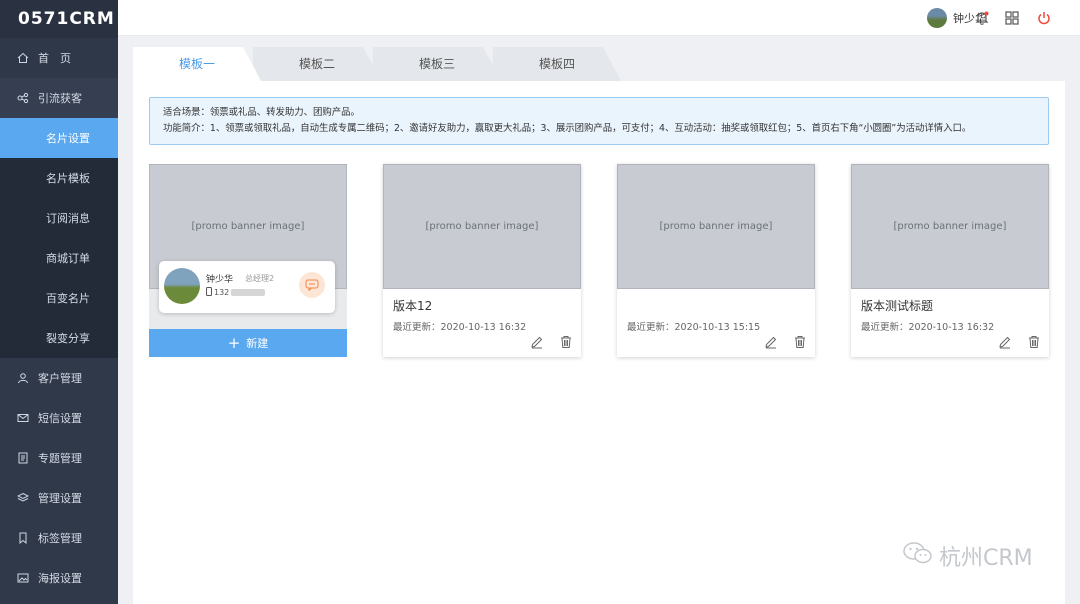 This screenshot has width=1080, height=604. I want to click on new-template-button: + 新建, so click(248, 343).